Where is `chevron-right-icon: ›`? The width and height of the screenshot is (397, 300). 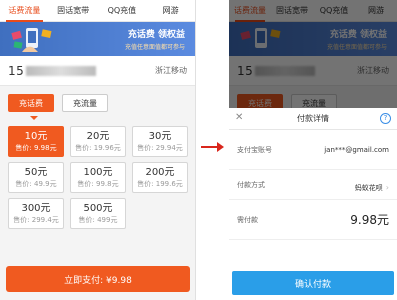
chevron-right-icon: › is located at coordinates (387, 187).